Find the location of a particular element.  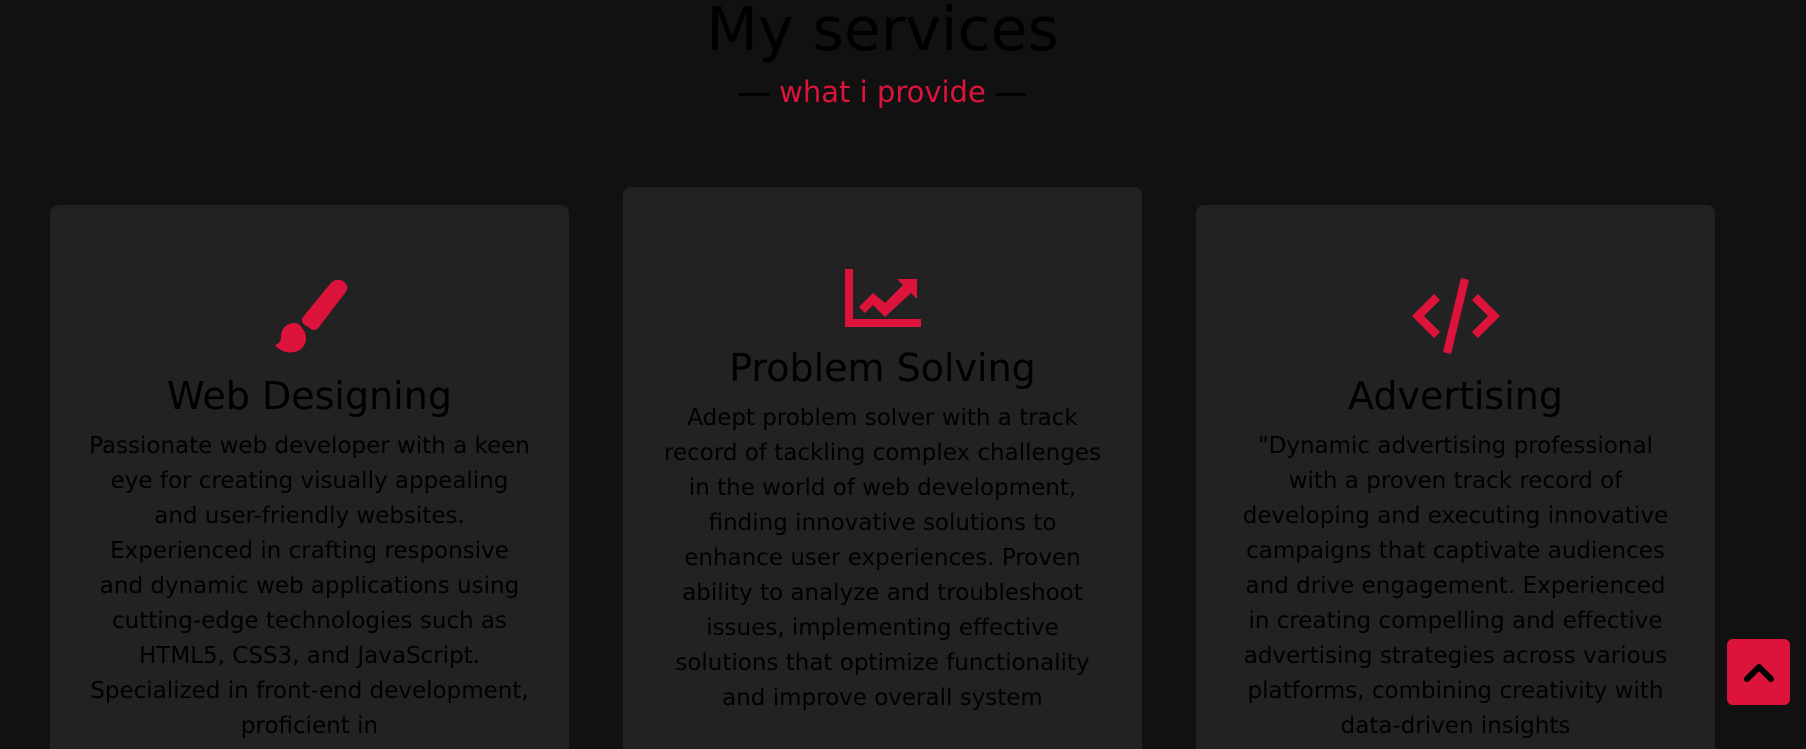

card-title: Problem Solving is located at coordinates (882, 368).